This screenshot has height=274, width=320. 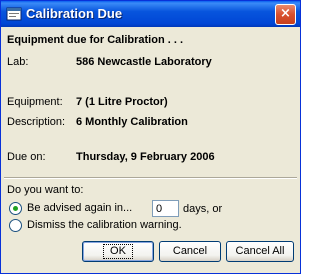 I want to click on ok-button-label: OK, so click(x=118, y=251).